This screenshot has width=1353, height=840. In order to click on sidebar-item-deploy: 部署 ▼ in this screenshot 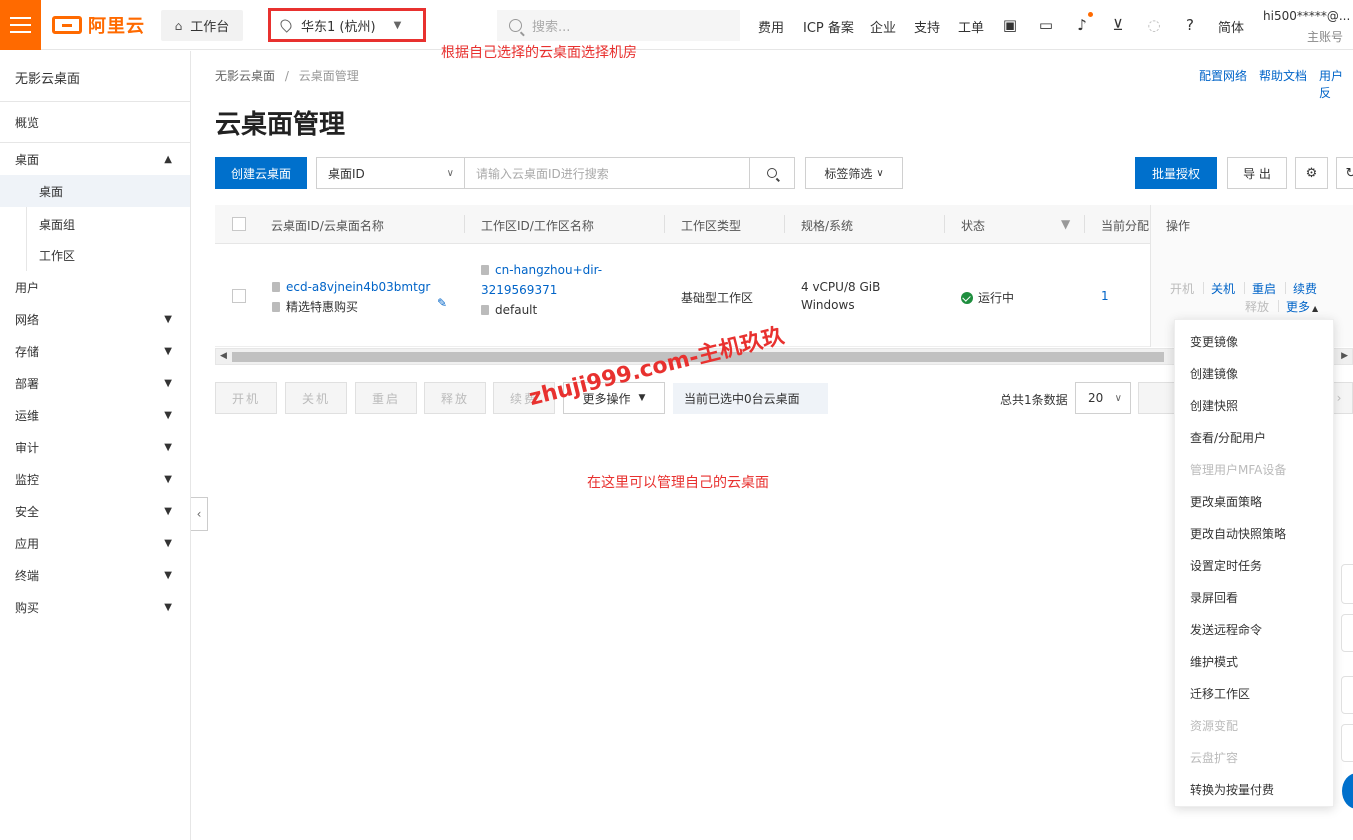, I will do `click(95, 383)`.